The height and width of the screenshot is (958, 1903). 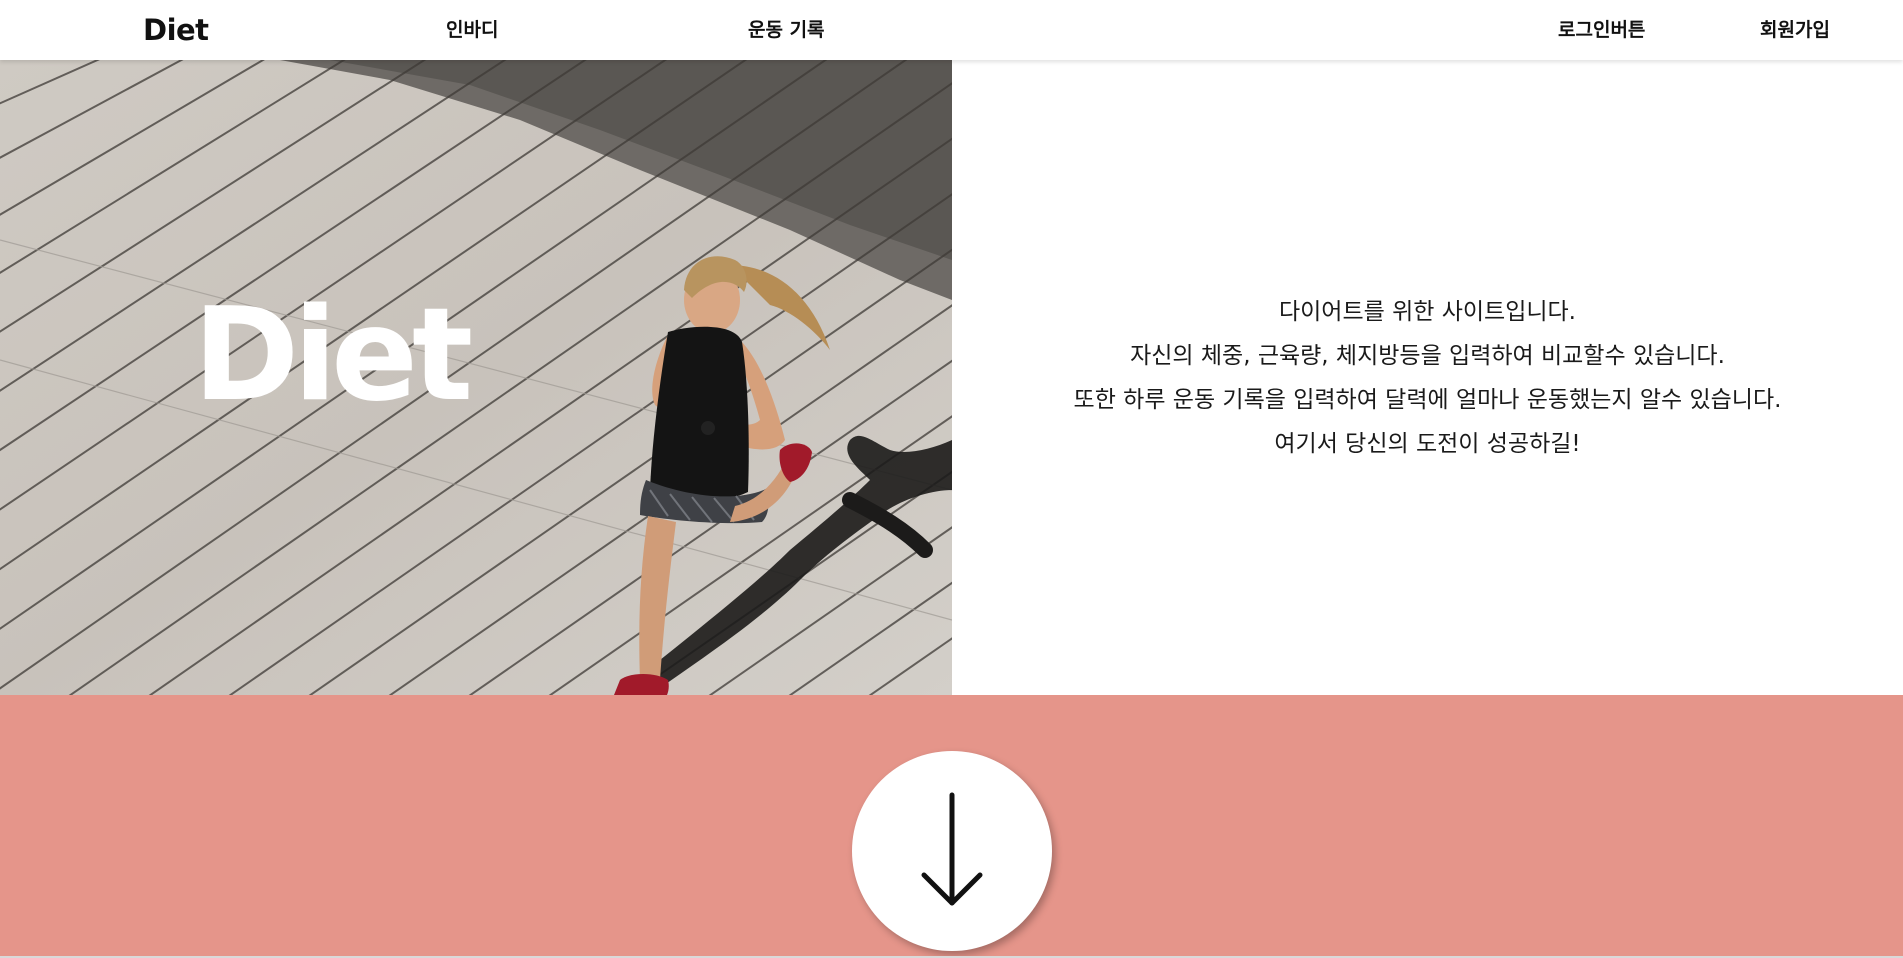 I want to click on description-line: 또한 하루 운동 기록을 입력하여 달력에 얼마나 운동했는지 알수 있습니다., so click(x=1427, y=399).